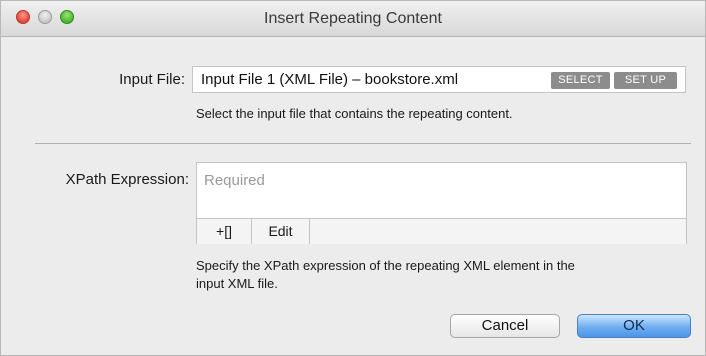 The height and width of the screenshot is (356, 706). I want to click on cancel-button: Cancel, so click(505, 326).